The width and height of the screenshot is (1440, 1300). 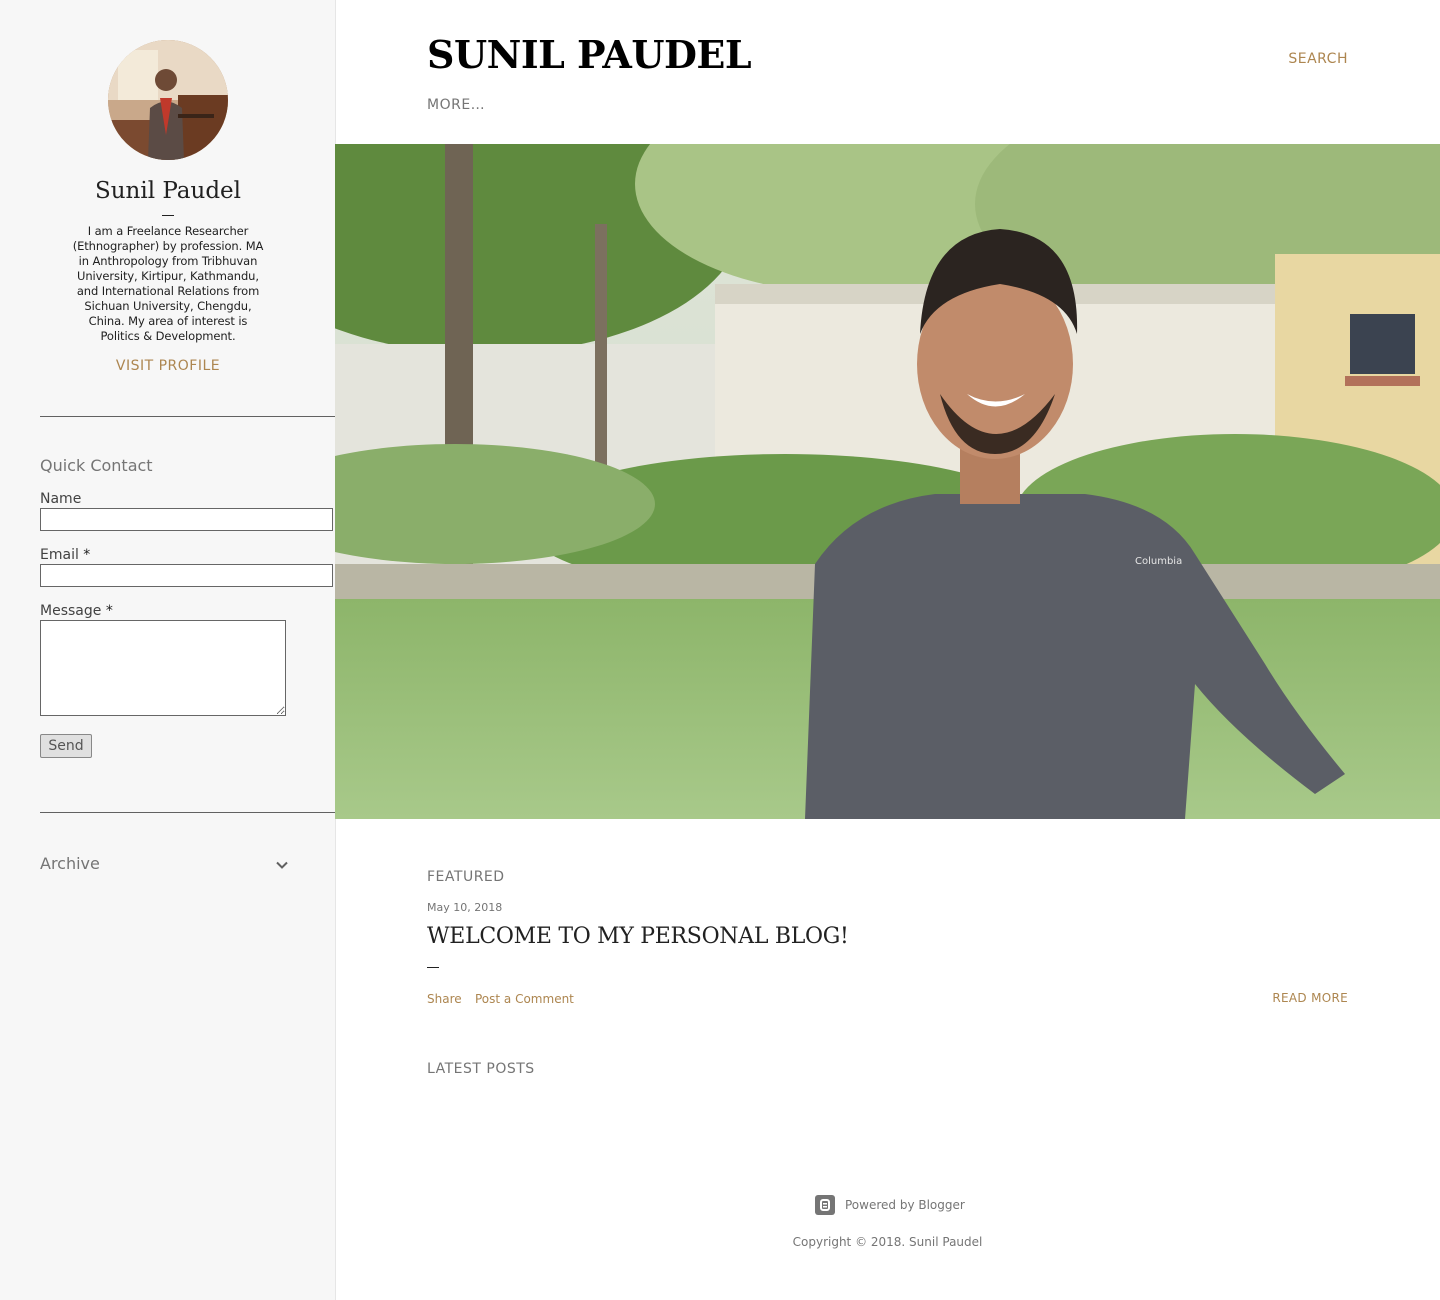 What do you see at coordinates (66, 746) in the screenshot?
I see `send-button: Send` at bounding box center [66, 746].